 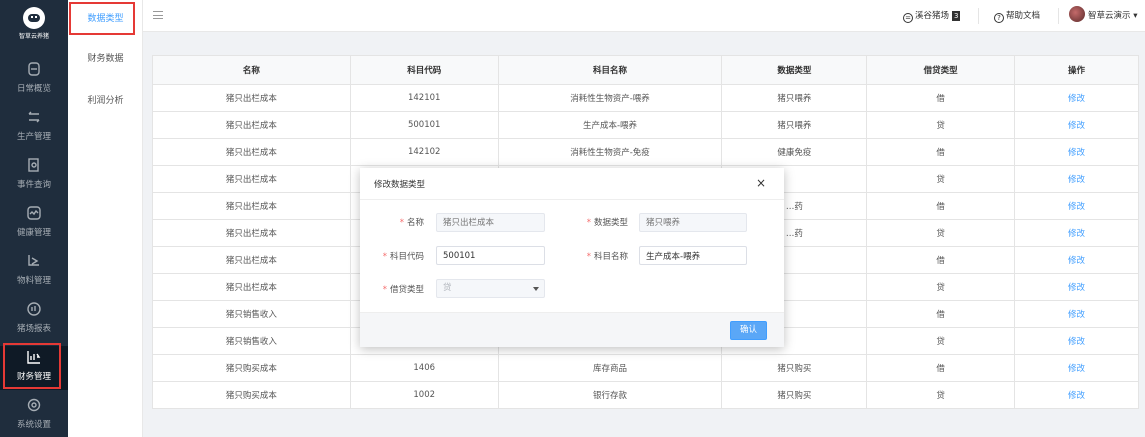 I want to click on data-type-label: * 数据类型, so click(x=607, y=223).